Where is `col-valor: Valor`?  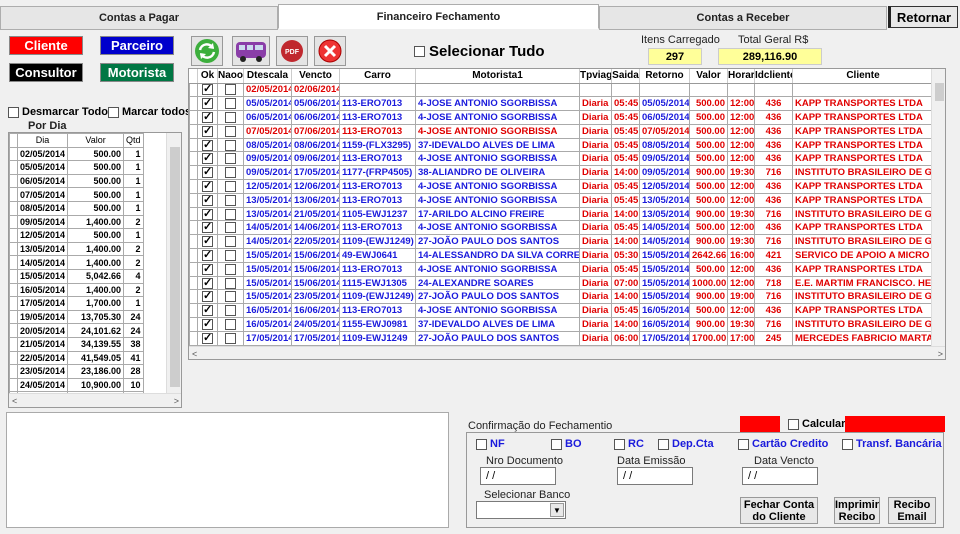 col-valor: Valor is located at coordinates (708, 76).